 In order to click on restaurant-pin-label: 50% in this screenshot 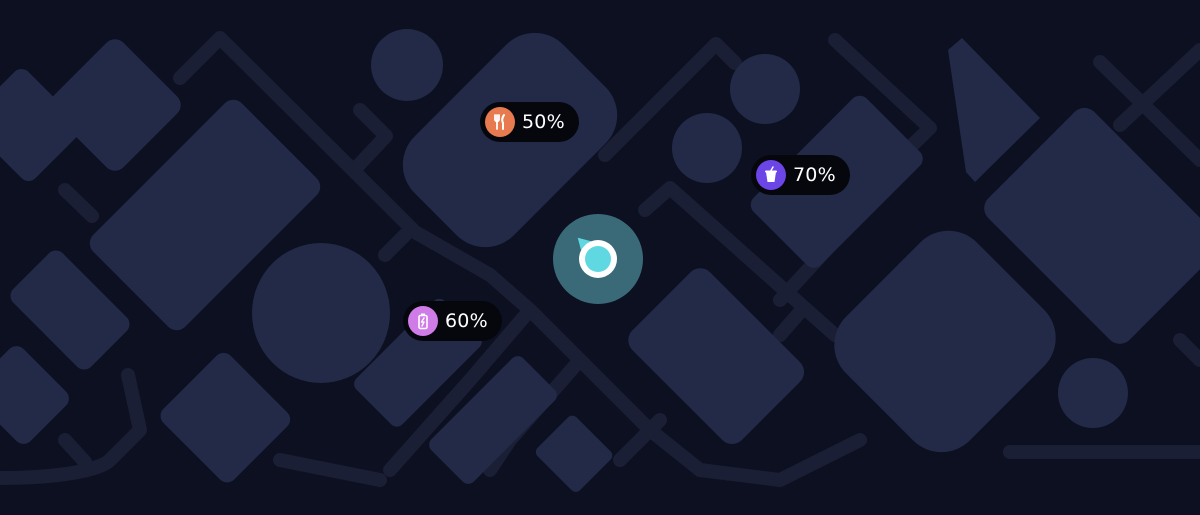, I will do `click(543, 122)`.